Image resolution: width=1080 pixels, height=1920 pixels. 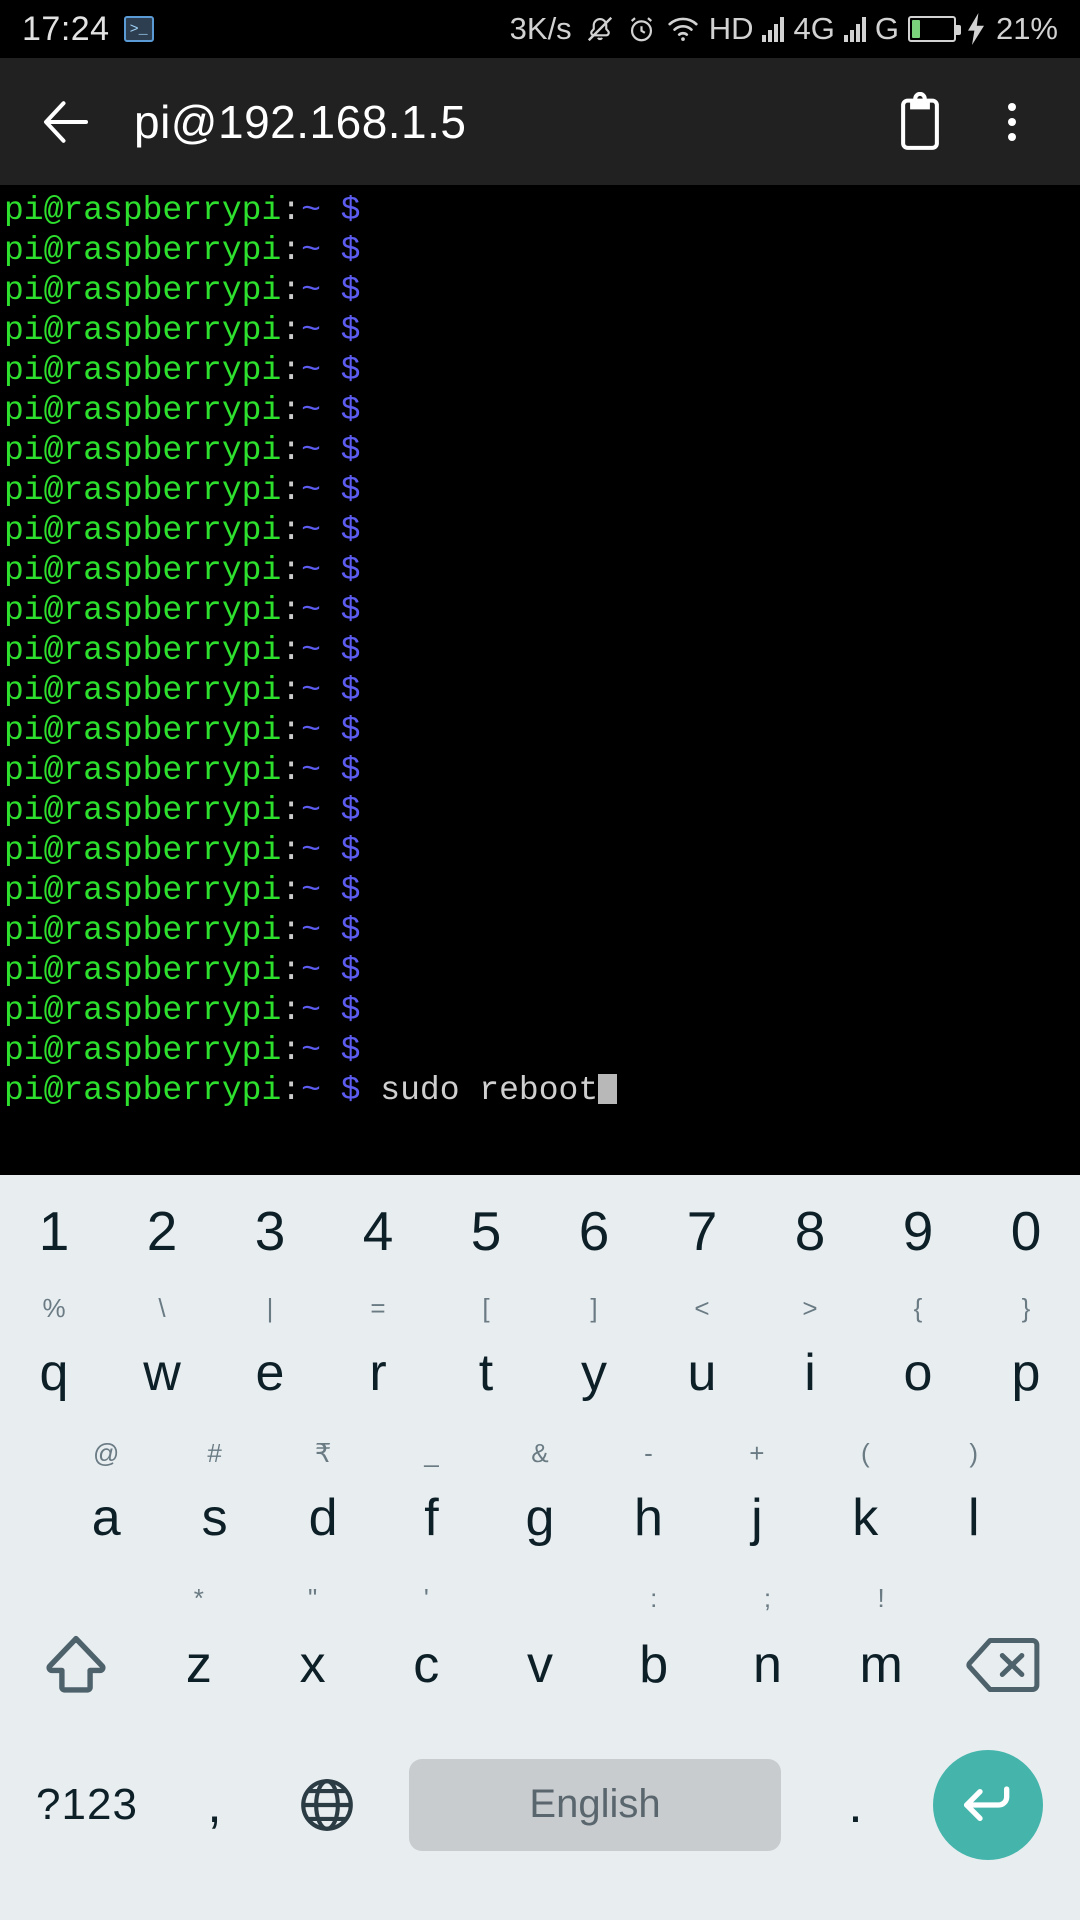 I want to click on key-7: 7, so click(x=702, y=1231).